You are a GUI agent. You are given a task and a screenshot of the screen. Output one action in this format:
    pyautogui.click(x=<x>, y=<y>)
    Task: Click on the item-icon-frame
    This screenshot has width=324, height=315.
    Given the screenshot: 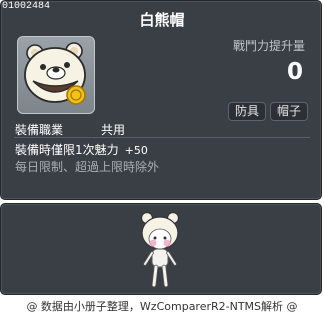 What is the action you would take?
    pyautogui.click(x=56, y=75)
    